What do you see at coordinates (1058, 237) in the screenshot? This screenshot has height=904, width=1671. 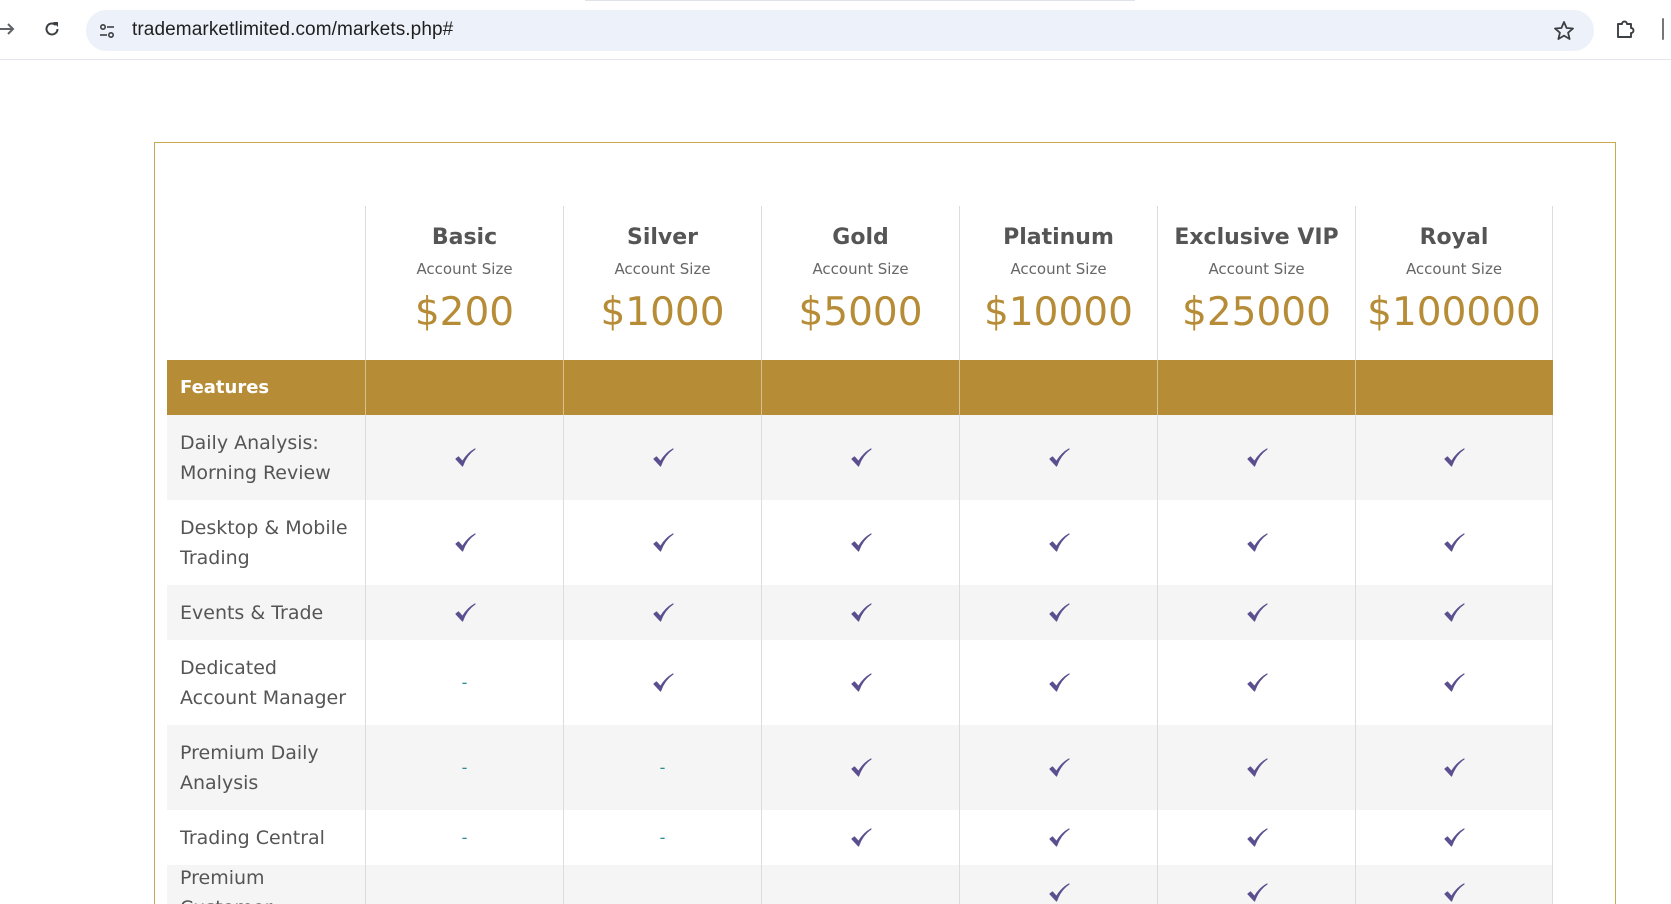 I see `plan-name: Platinum` at bounding box center [1058, 237].